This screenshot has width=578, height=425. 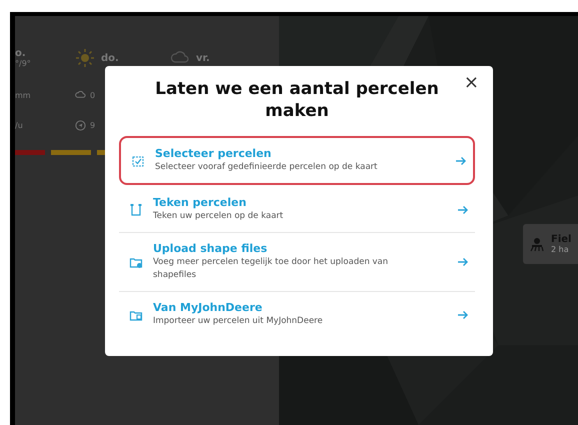 What do you see at coordinates (23, 63) in the screenshot?
I see `temperature-text: °/9°` at bounding box center [23, 63].